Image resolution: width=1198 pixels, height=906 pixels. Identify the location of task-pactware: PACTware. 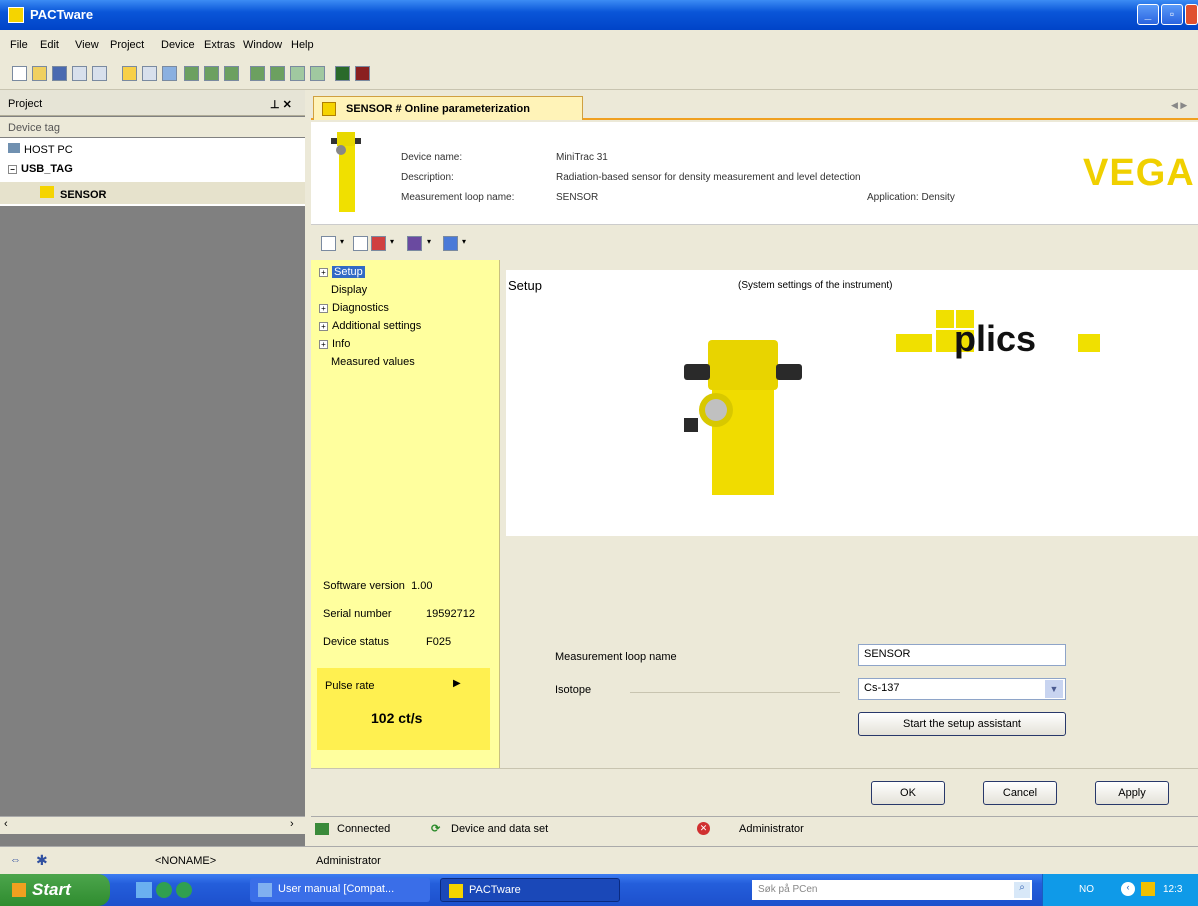
(530, 890).